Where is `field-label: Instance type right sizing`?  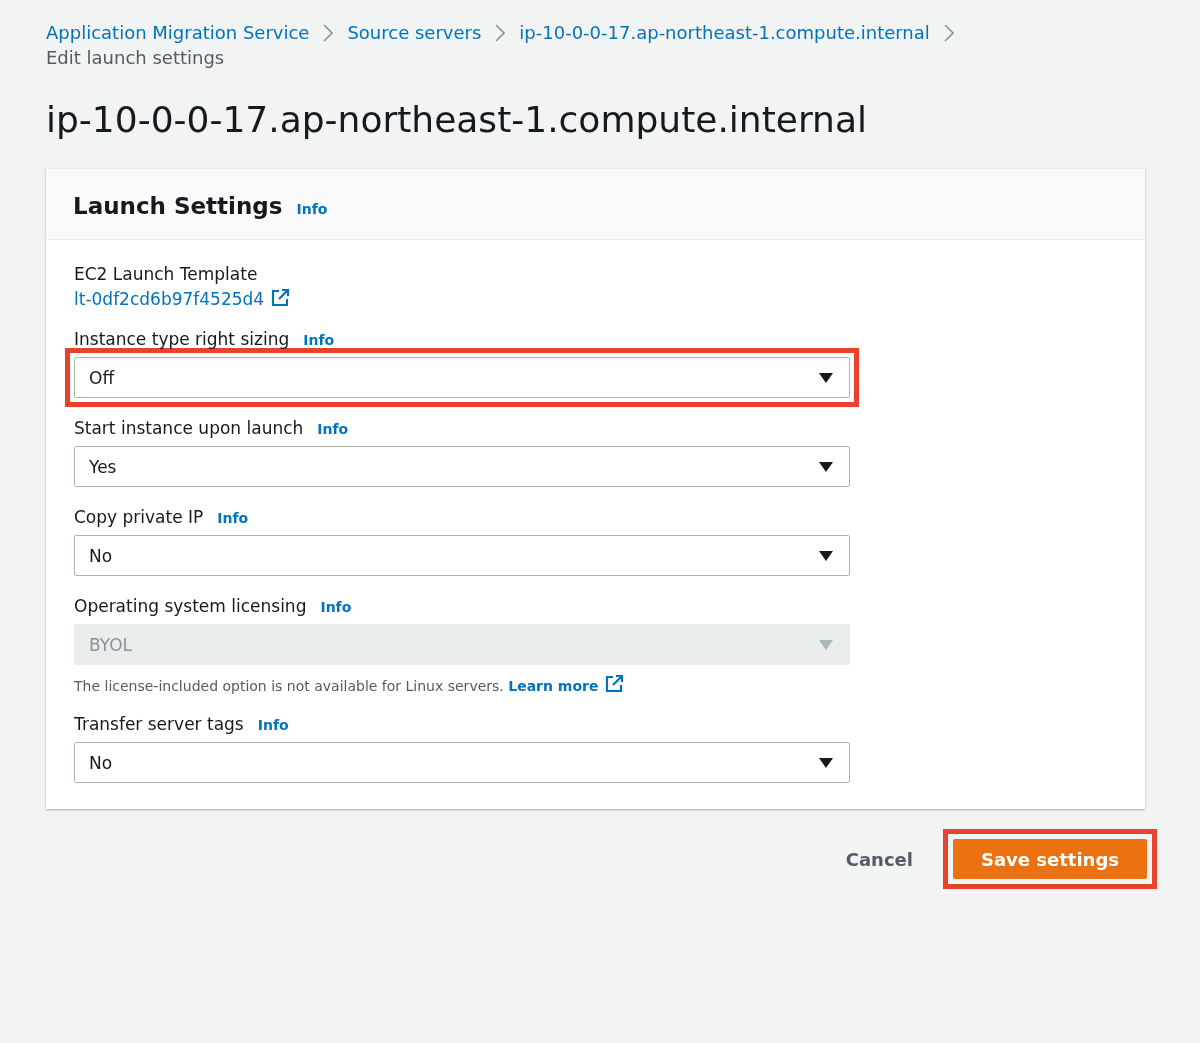
field-label: Instance type right sizing is located at coordinates (182, 339).